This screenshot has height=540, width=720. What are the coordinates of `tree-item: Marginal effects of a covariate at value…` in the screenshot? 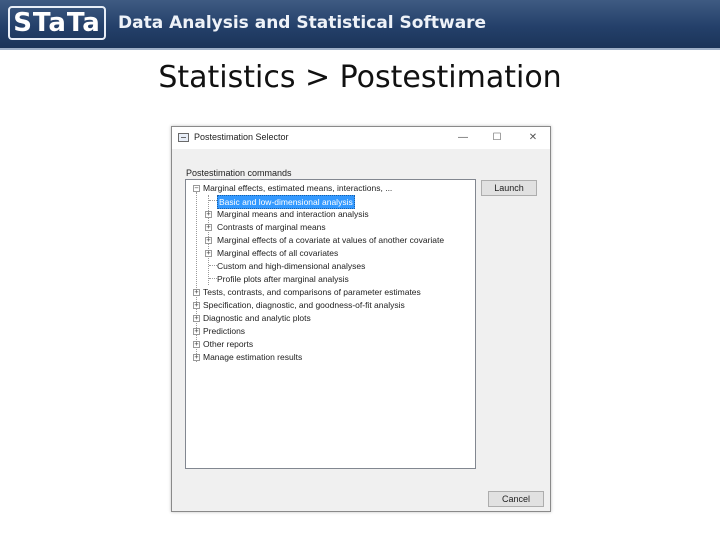 It's located at (330, 240).